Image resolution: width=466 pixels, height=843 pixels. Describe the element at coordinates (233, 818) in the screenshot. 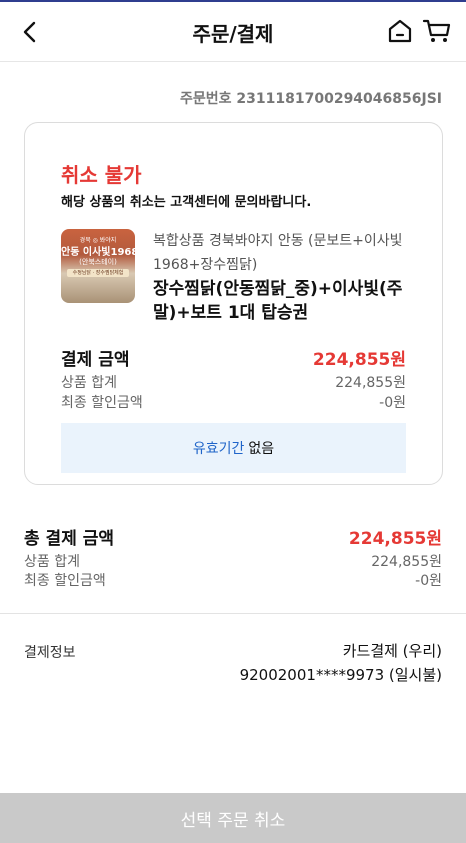

I see `cancel-selected-order-button: 선택 주문 취소` at that location.